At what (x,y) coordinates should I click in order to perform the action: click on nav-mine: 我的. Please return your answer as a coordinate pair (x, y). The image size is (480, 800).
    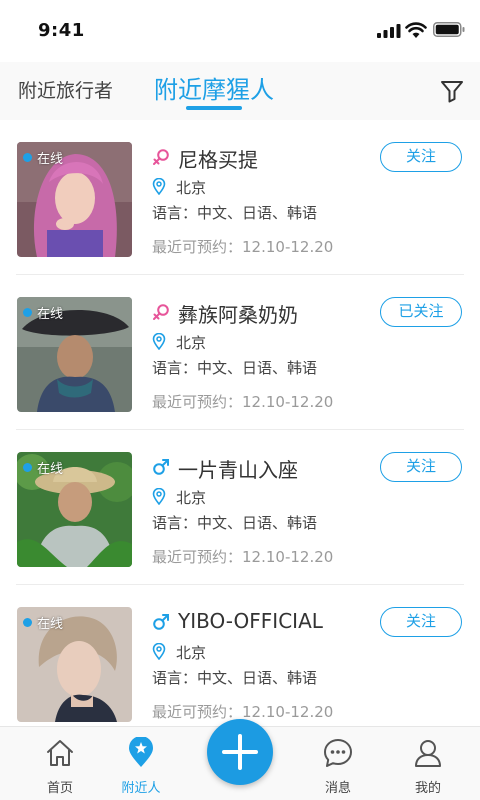
    Looking at the image, I should click on (428, 763).